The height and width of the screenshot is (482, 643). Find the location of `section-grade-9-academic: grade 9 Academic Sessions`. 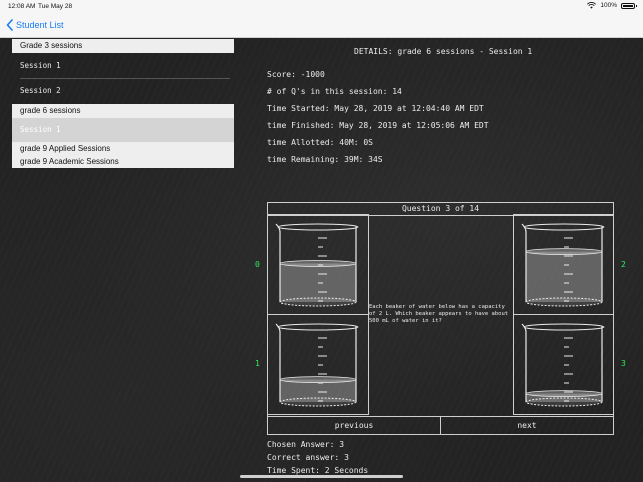

section-grade-9-academic: grade 9 Academic Sessions is located at coordinates (123, 162).